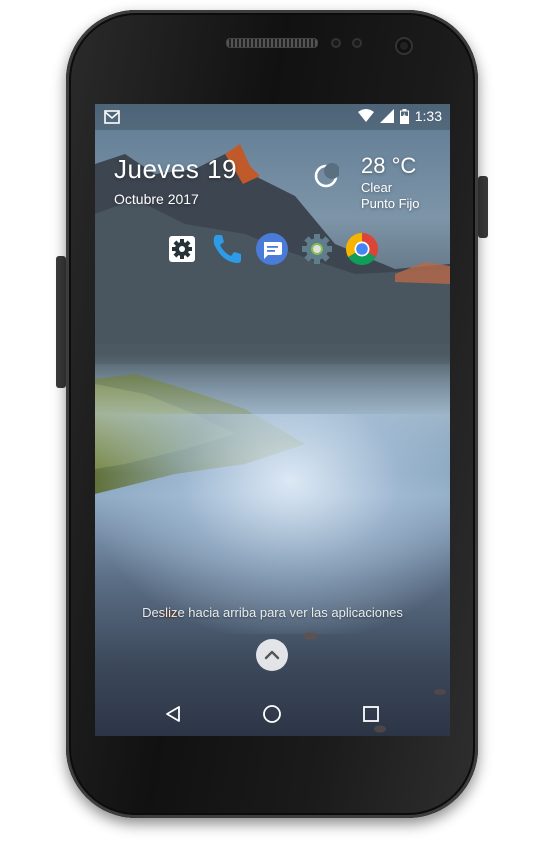 The height and width of the screenshot is (843, 543). What do you see at coordinates (61, 322) in the screenshot?
I see `volume-button` at bounding box center [61, 322].